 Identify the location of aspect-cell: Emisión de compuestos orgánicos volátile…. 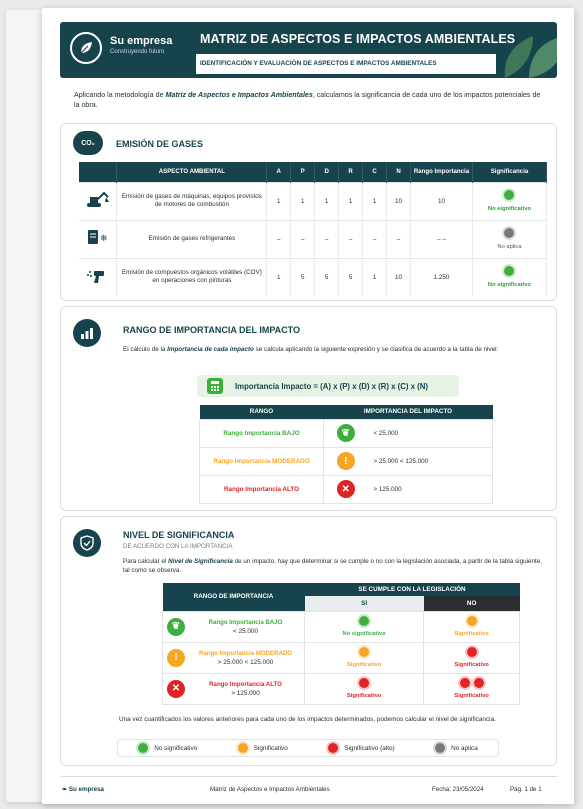
(192, 276).